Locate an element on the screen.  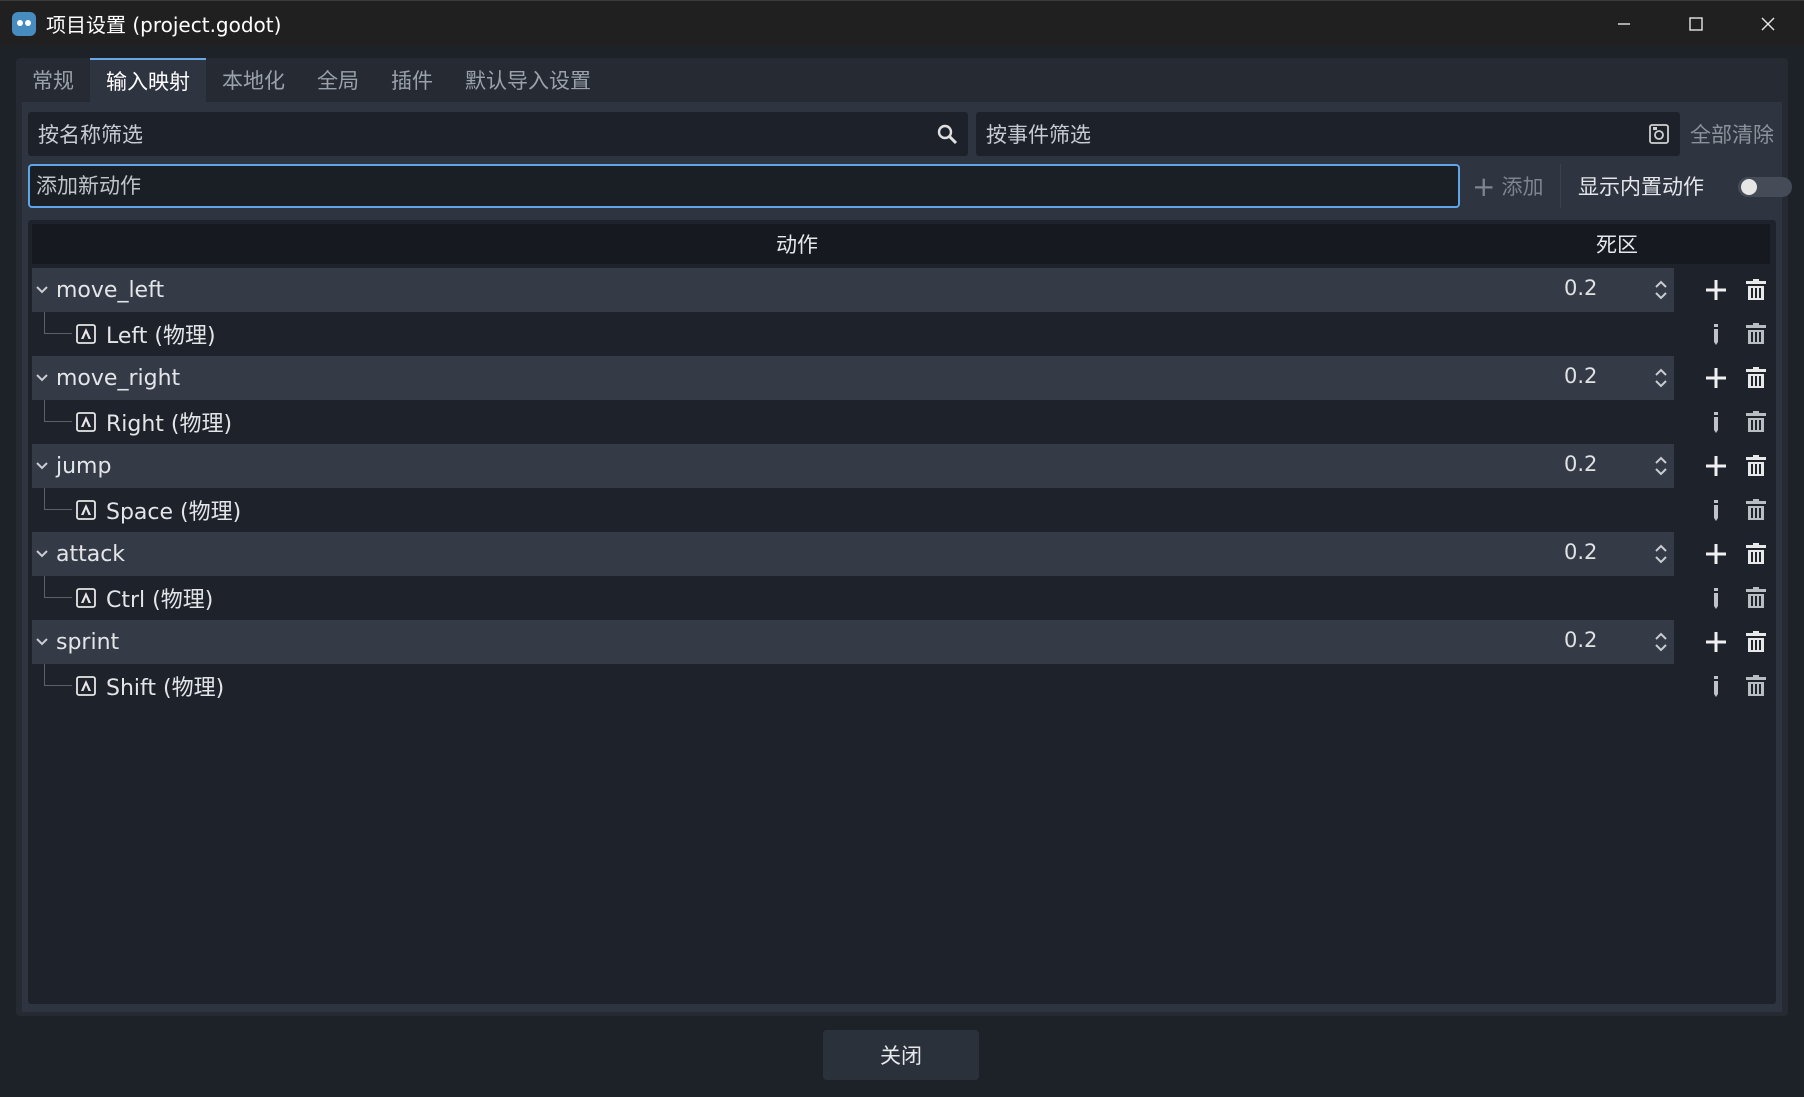
header-deadzone: 死区 is located at coordinates (1617, 245).